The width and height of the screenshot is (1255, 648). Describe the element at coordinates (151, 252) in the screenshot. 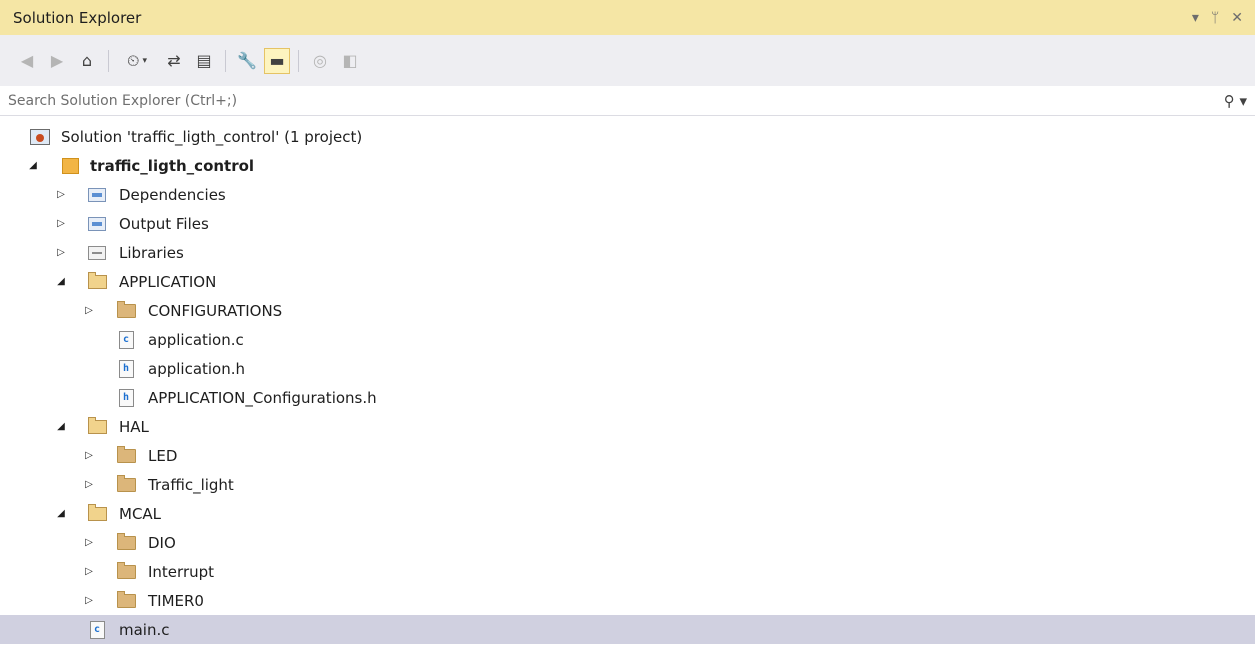

I see `tree-item-label: Libraries` at that location.